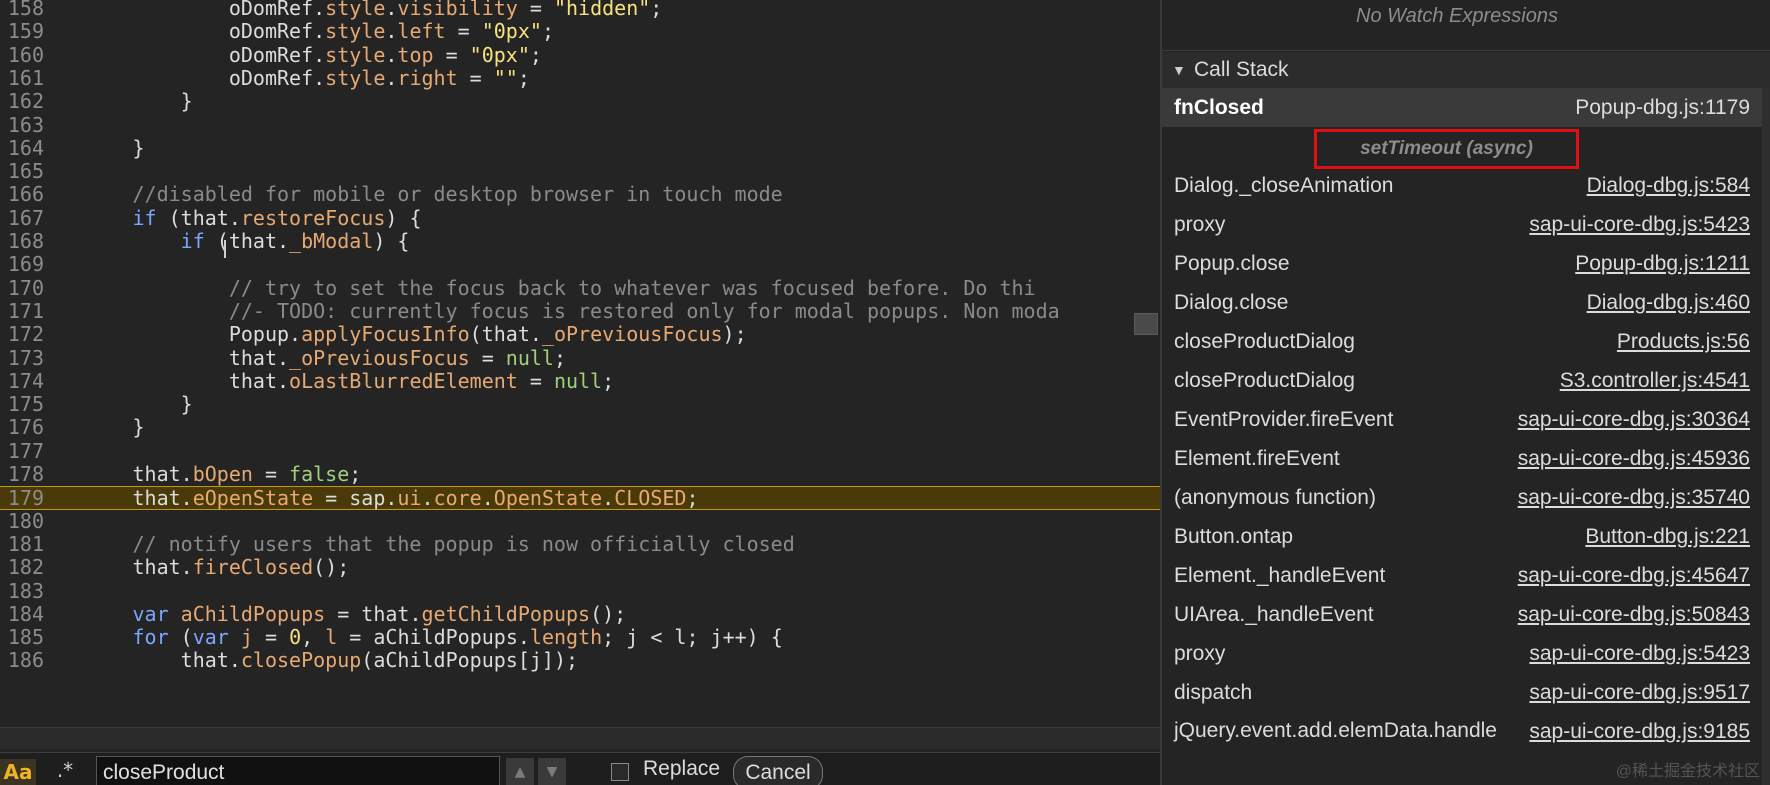 The width and height of the screenshot is (1770, 785). Describe the element at coordinates (1466, 70) in the screenshot. I see `call-stack-header: ▼ Call Stack` at that location.